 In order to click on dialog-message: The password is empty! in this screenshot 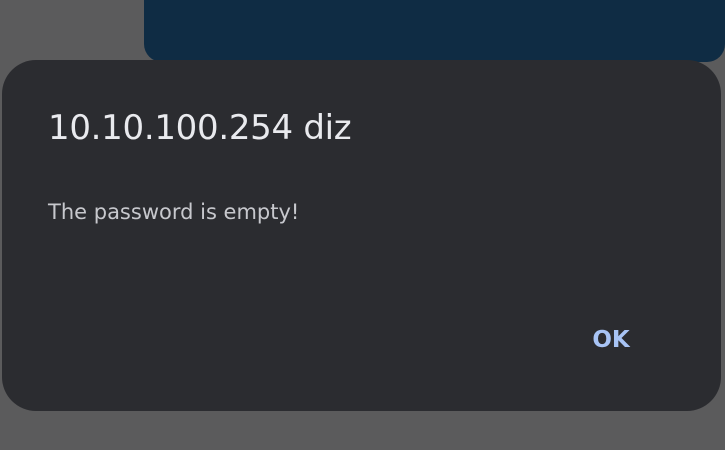, I will do `click(174, 212)`.